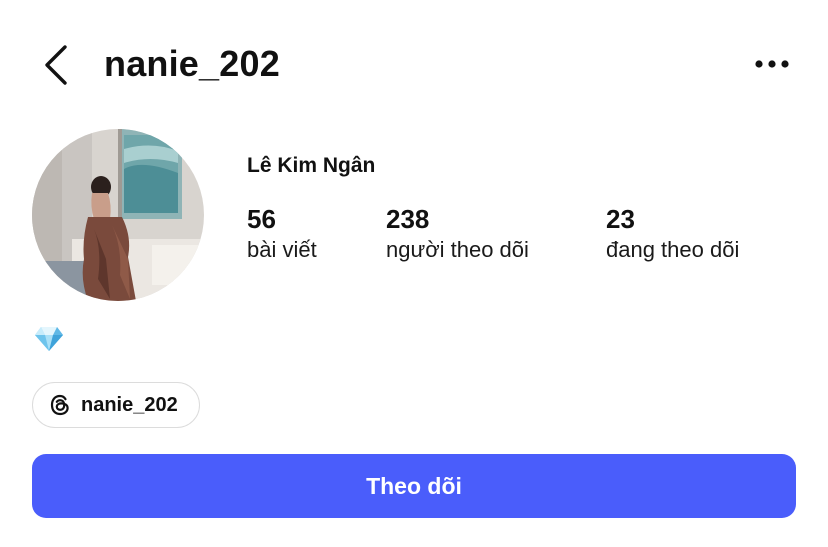 This screenshot has width=828, height=547. I want to click on bio, so click(50, 340).